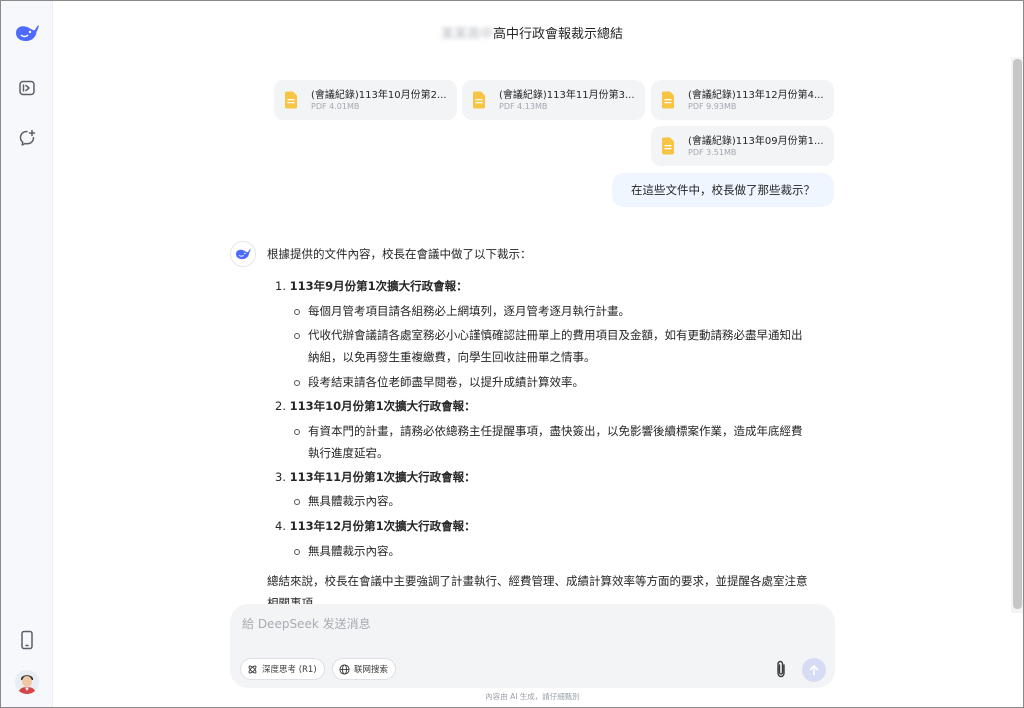  Describe the element at coordinates (280, 526) in the screenshot. I see `item-number: 4.` at that location.